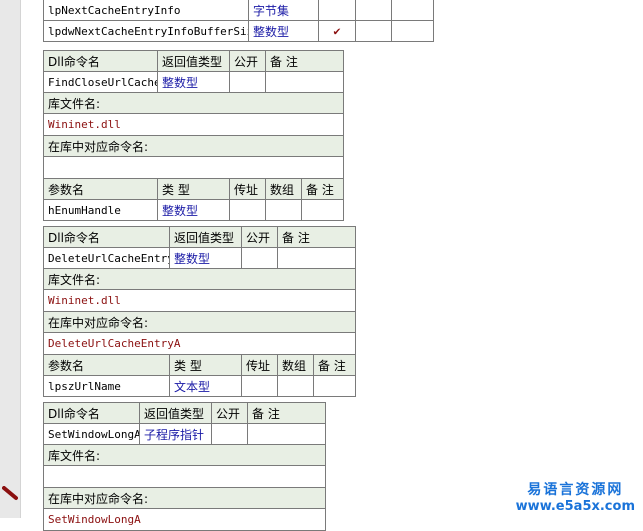 Image resolution: width=643 pixels, height=531 pixels. Describe the element at coordinates (100, 210) in the screenshot. I see `param-name: hEnumHandle` at that location.